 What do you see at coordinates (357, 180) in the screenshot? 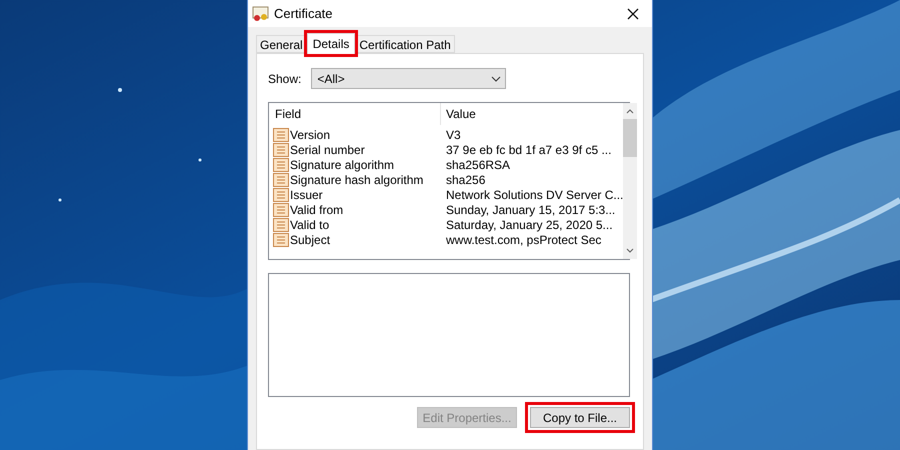
I see `table-cell-text: Signature hash algorithm` at bounding box center [357, 180].